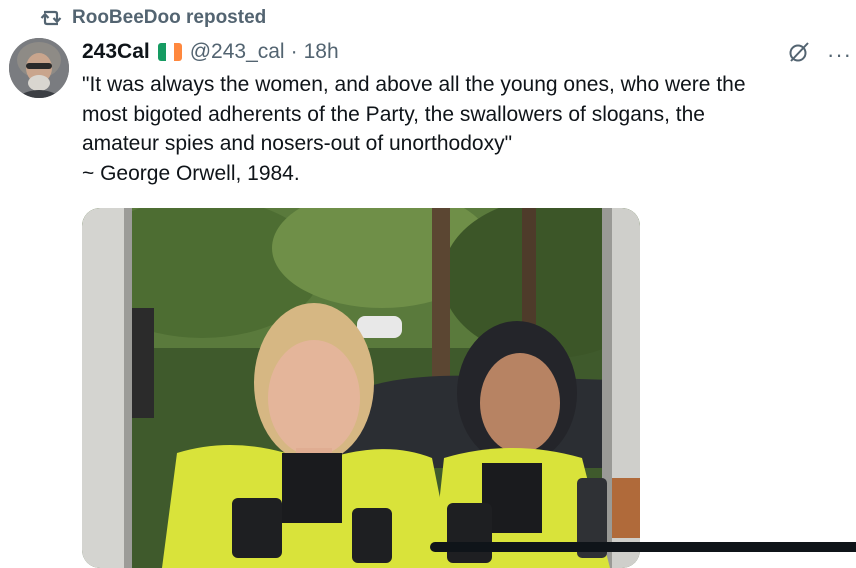 This screenshot has height=568, width=856. I want to click on grok-icon, so click(799, 54).